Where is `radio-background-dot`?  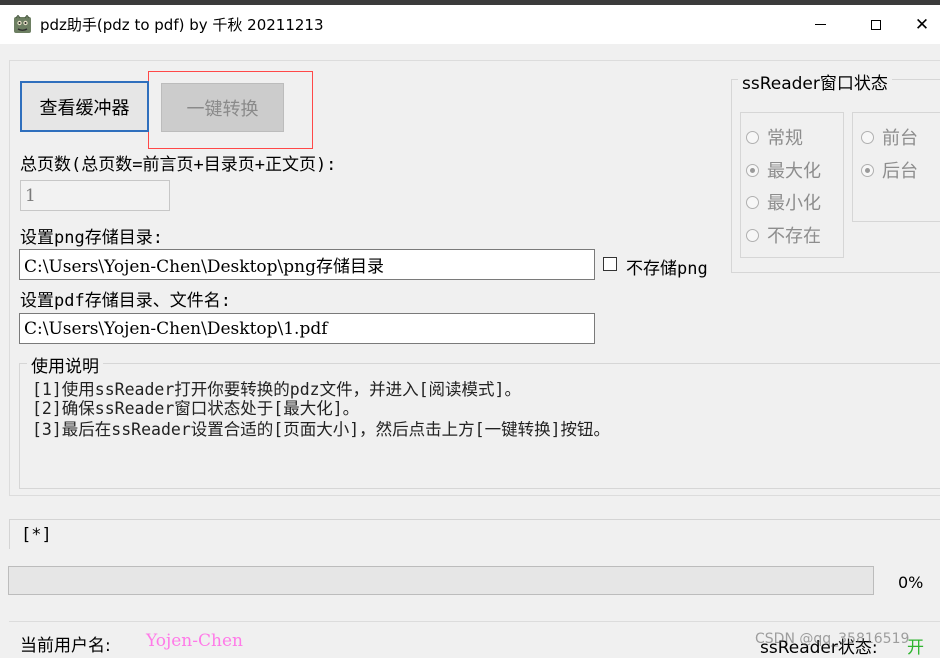
radio-background-dot is located at coordinates (867, 170).